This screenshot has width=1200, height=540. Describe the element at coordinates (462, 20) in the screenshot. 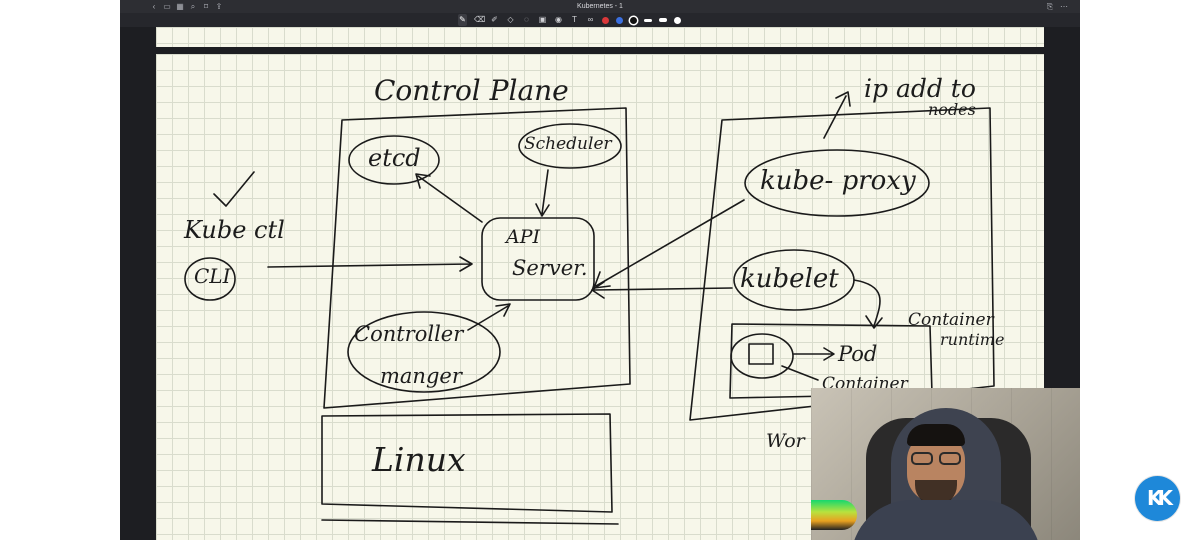

I see `pen-tool-icon: ✎` at that location.